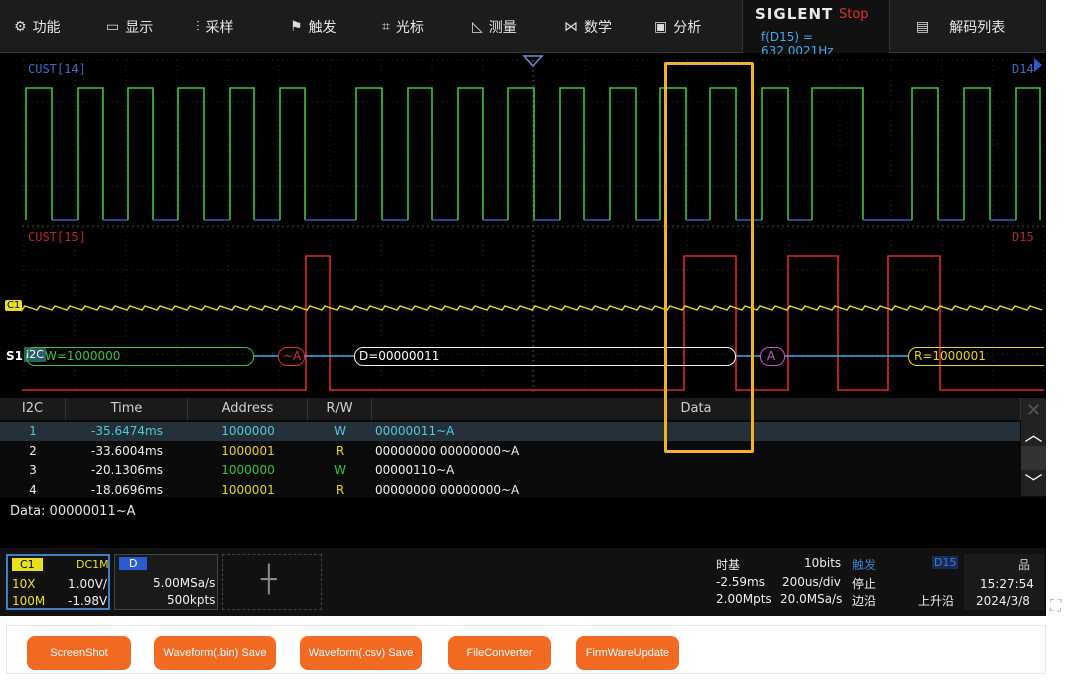  Describe the element at coordinates (215, 653) in the screenshot. I see `waveform-bin-save-button: Waveform(.bin) Save` at that location.